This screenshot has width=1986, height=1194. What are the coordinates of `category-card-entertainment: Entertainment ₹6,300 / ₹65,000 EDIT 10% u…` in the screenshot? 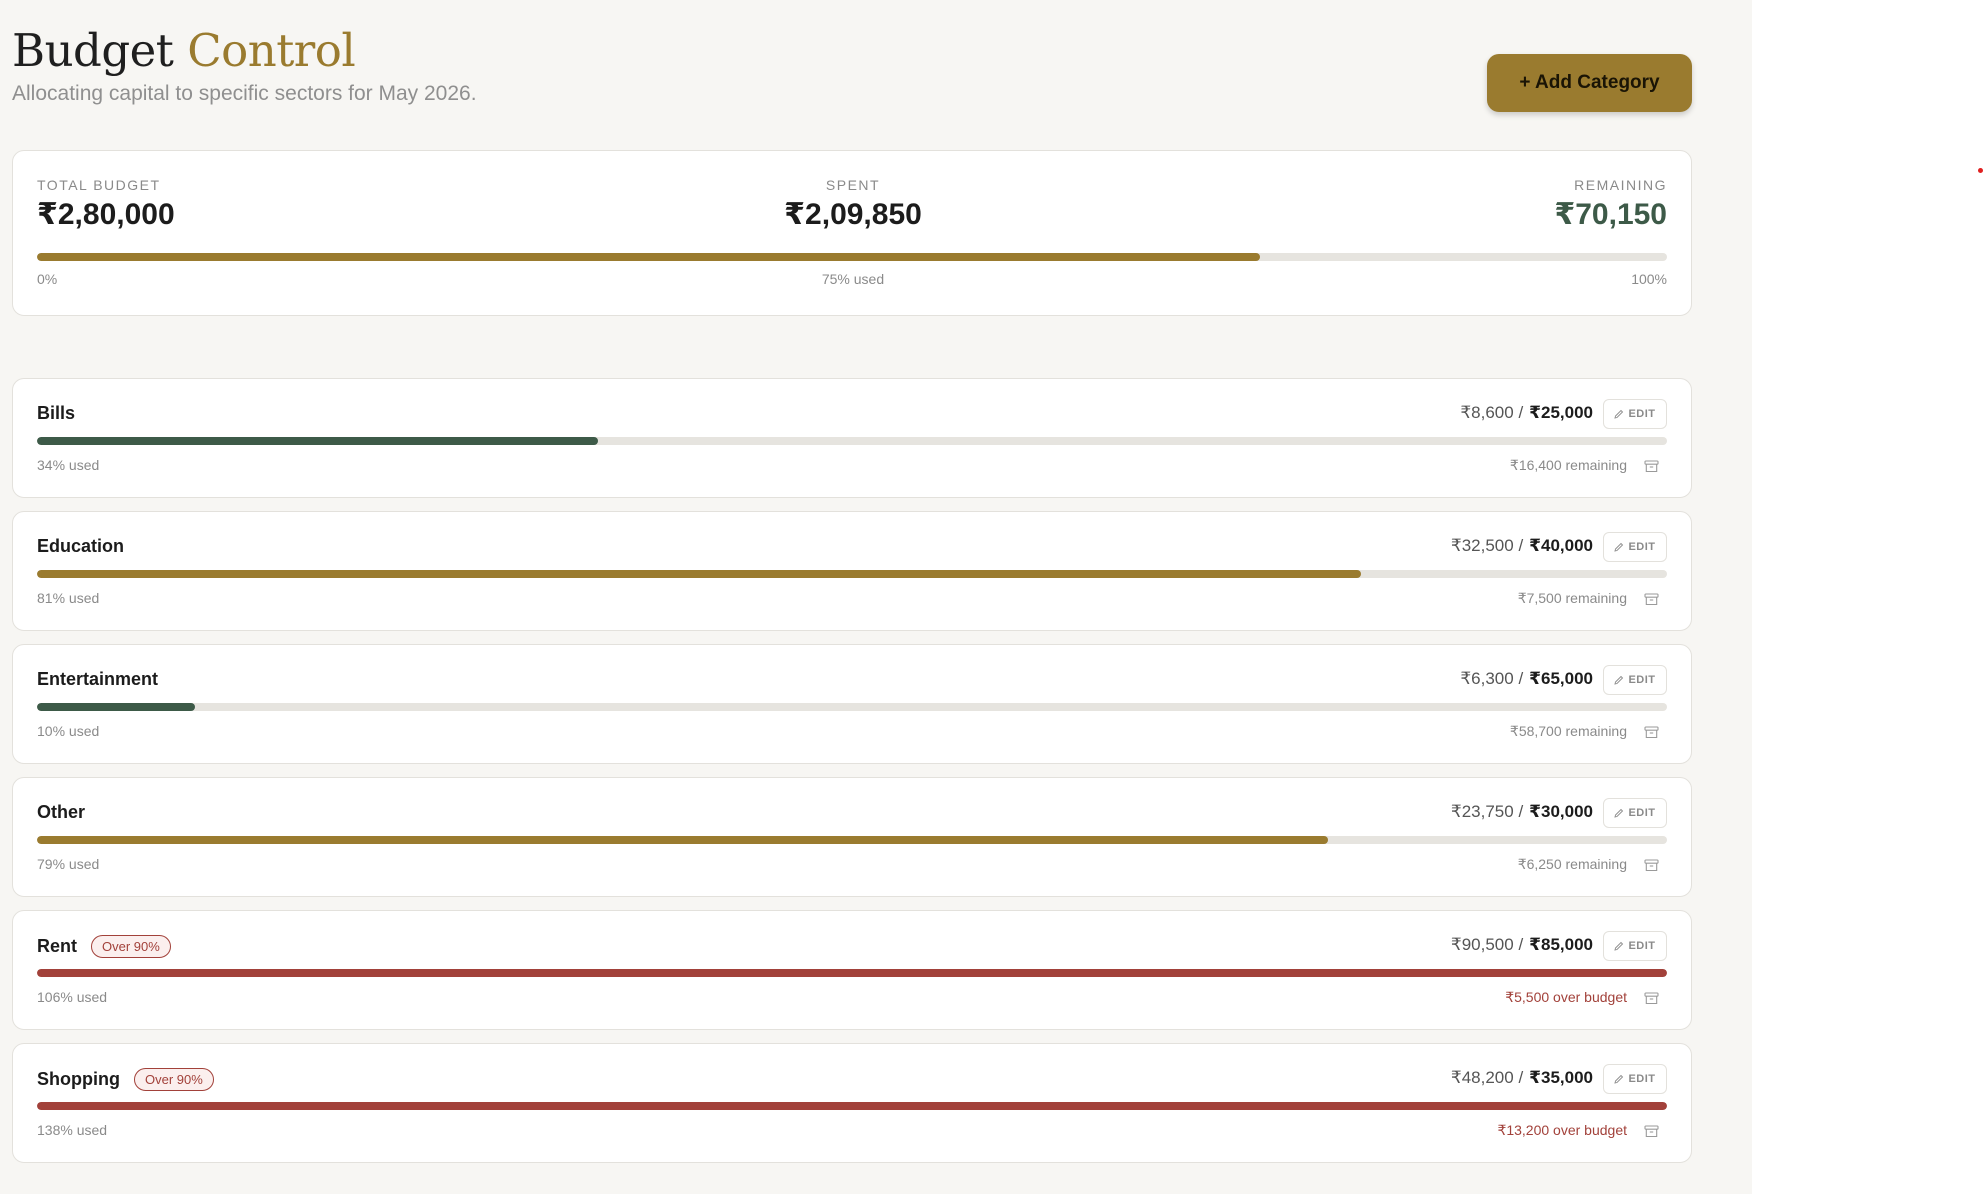 It's located at (852, 704).